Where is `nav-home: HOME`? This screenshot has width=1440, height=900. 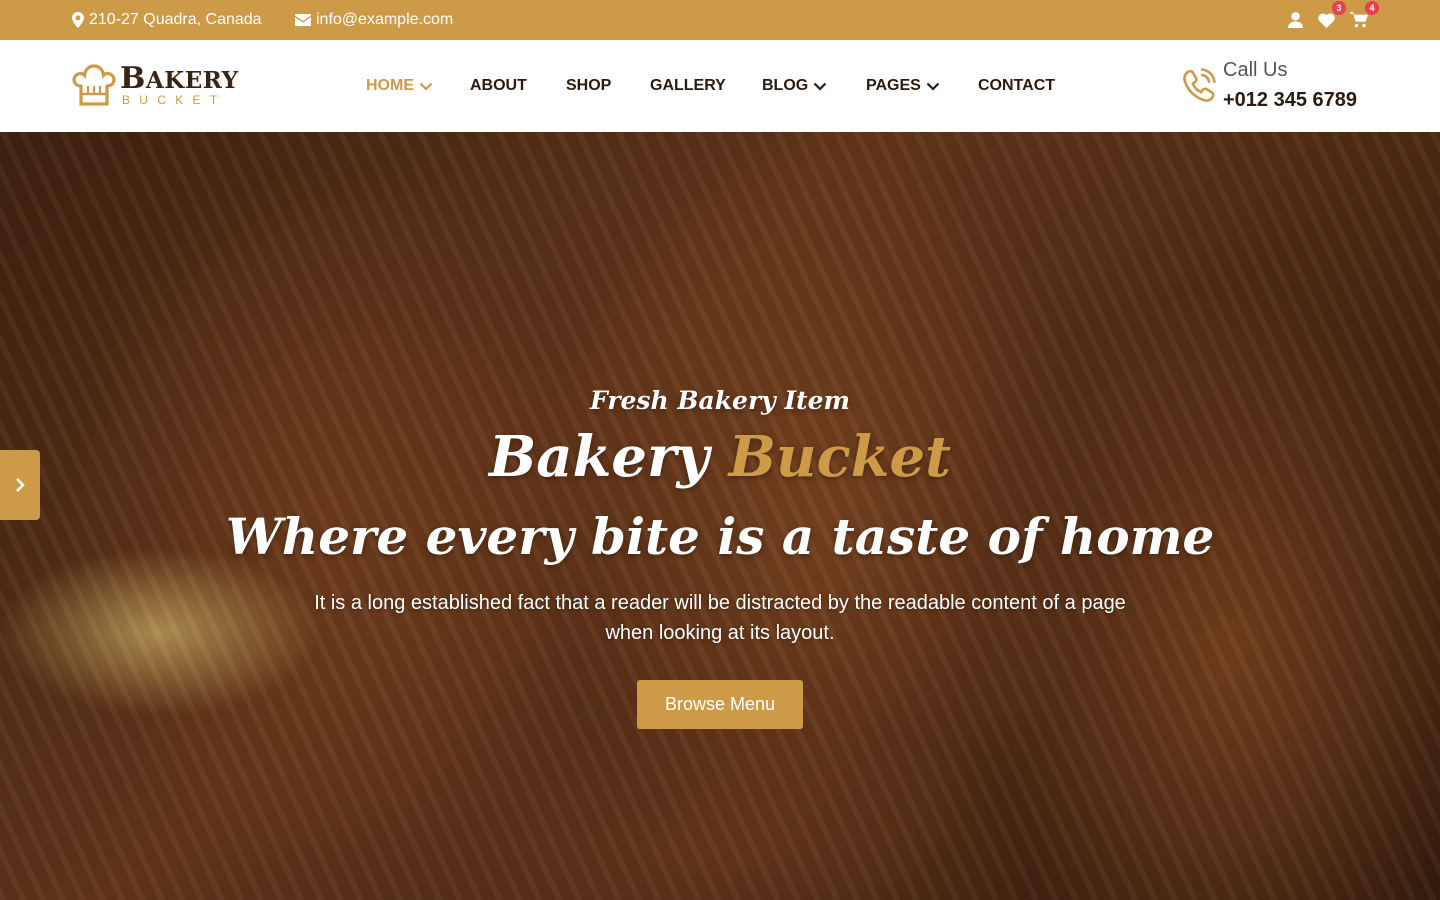 nav-home: HOME is located at coordinates (399, 86).